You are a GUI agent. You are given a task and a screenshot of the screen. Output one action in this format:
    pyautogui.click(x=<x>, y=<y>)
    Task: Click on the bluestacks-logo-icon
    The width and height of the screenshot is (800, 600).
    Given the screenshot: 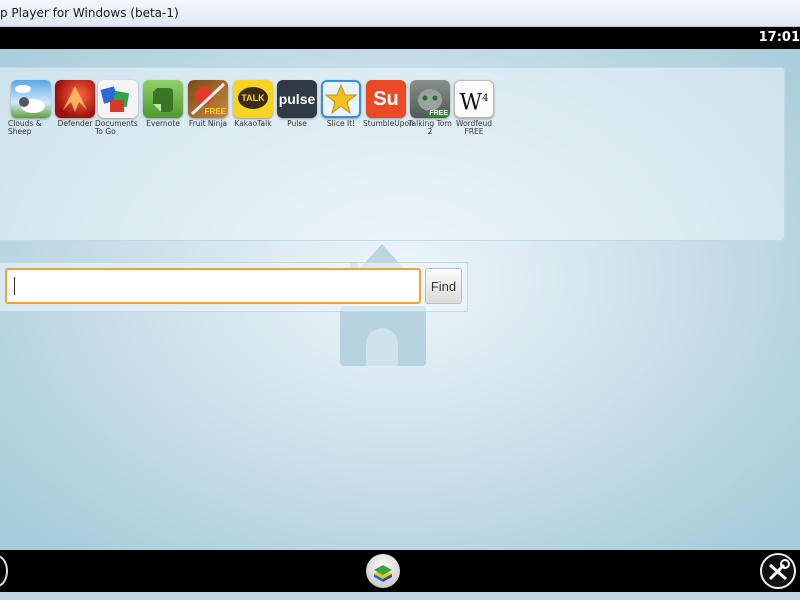 What is the action you would take?
    pyautogui.click(x=383, y=573)
    